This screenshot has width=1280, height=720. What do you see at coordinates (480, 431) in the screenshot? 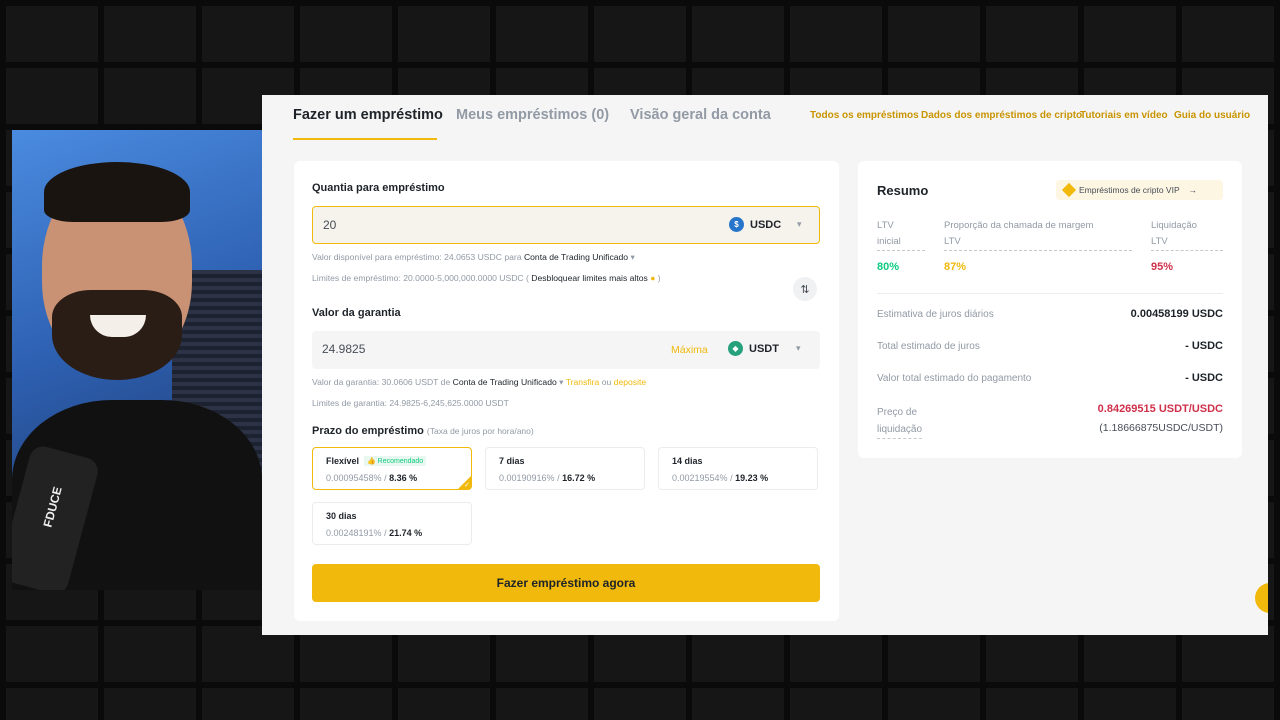
I see `loan-term-hint: (Taxa de juros por hora/ano)` at bounding box center [480, 431].